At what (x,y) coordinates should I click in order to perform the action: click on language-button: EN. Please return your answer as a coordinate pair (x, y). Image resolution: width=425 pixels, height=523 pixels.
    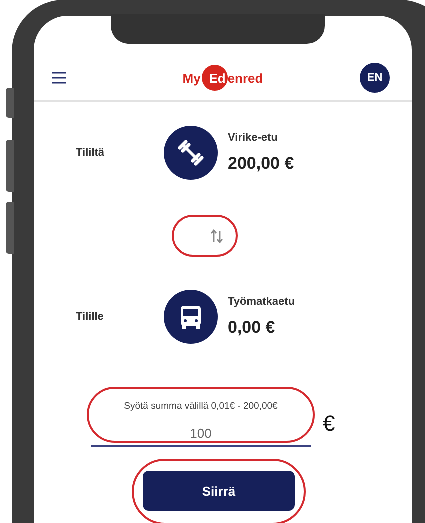
    Looking at the image, I should click on (375, 78).